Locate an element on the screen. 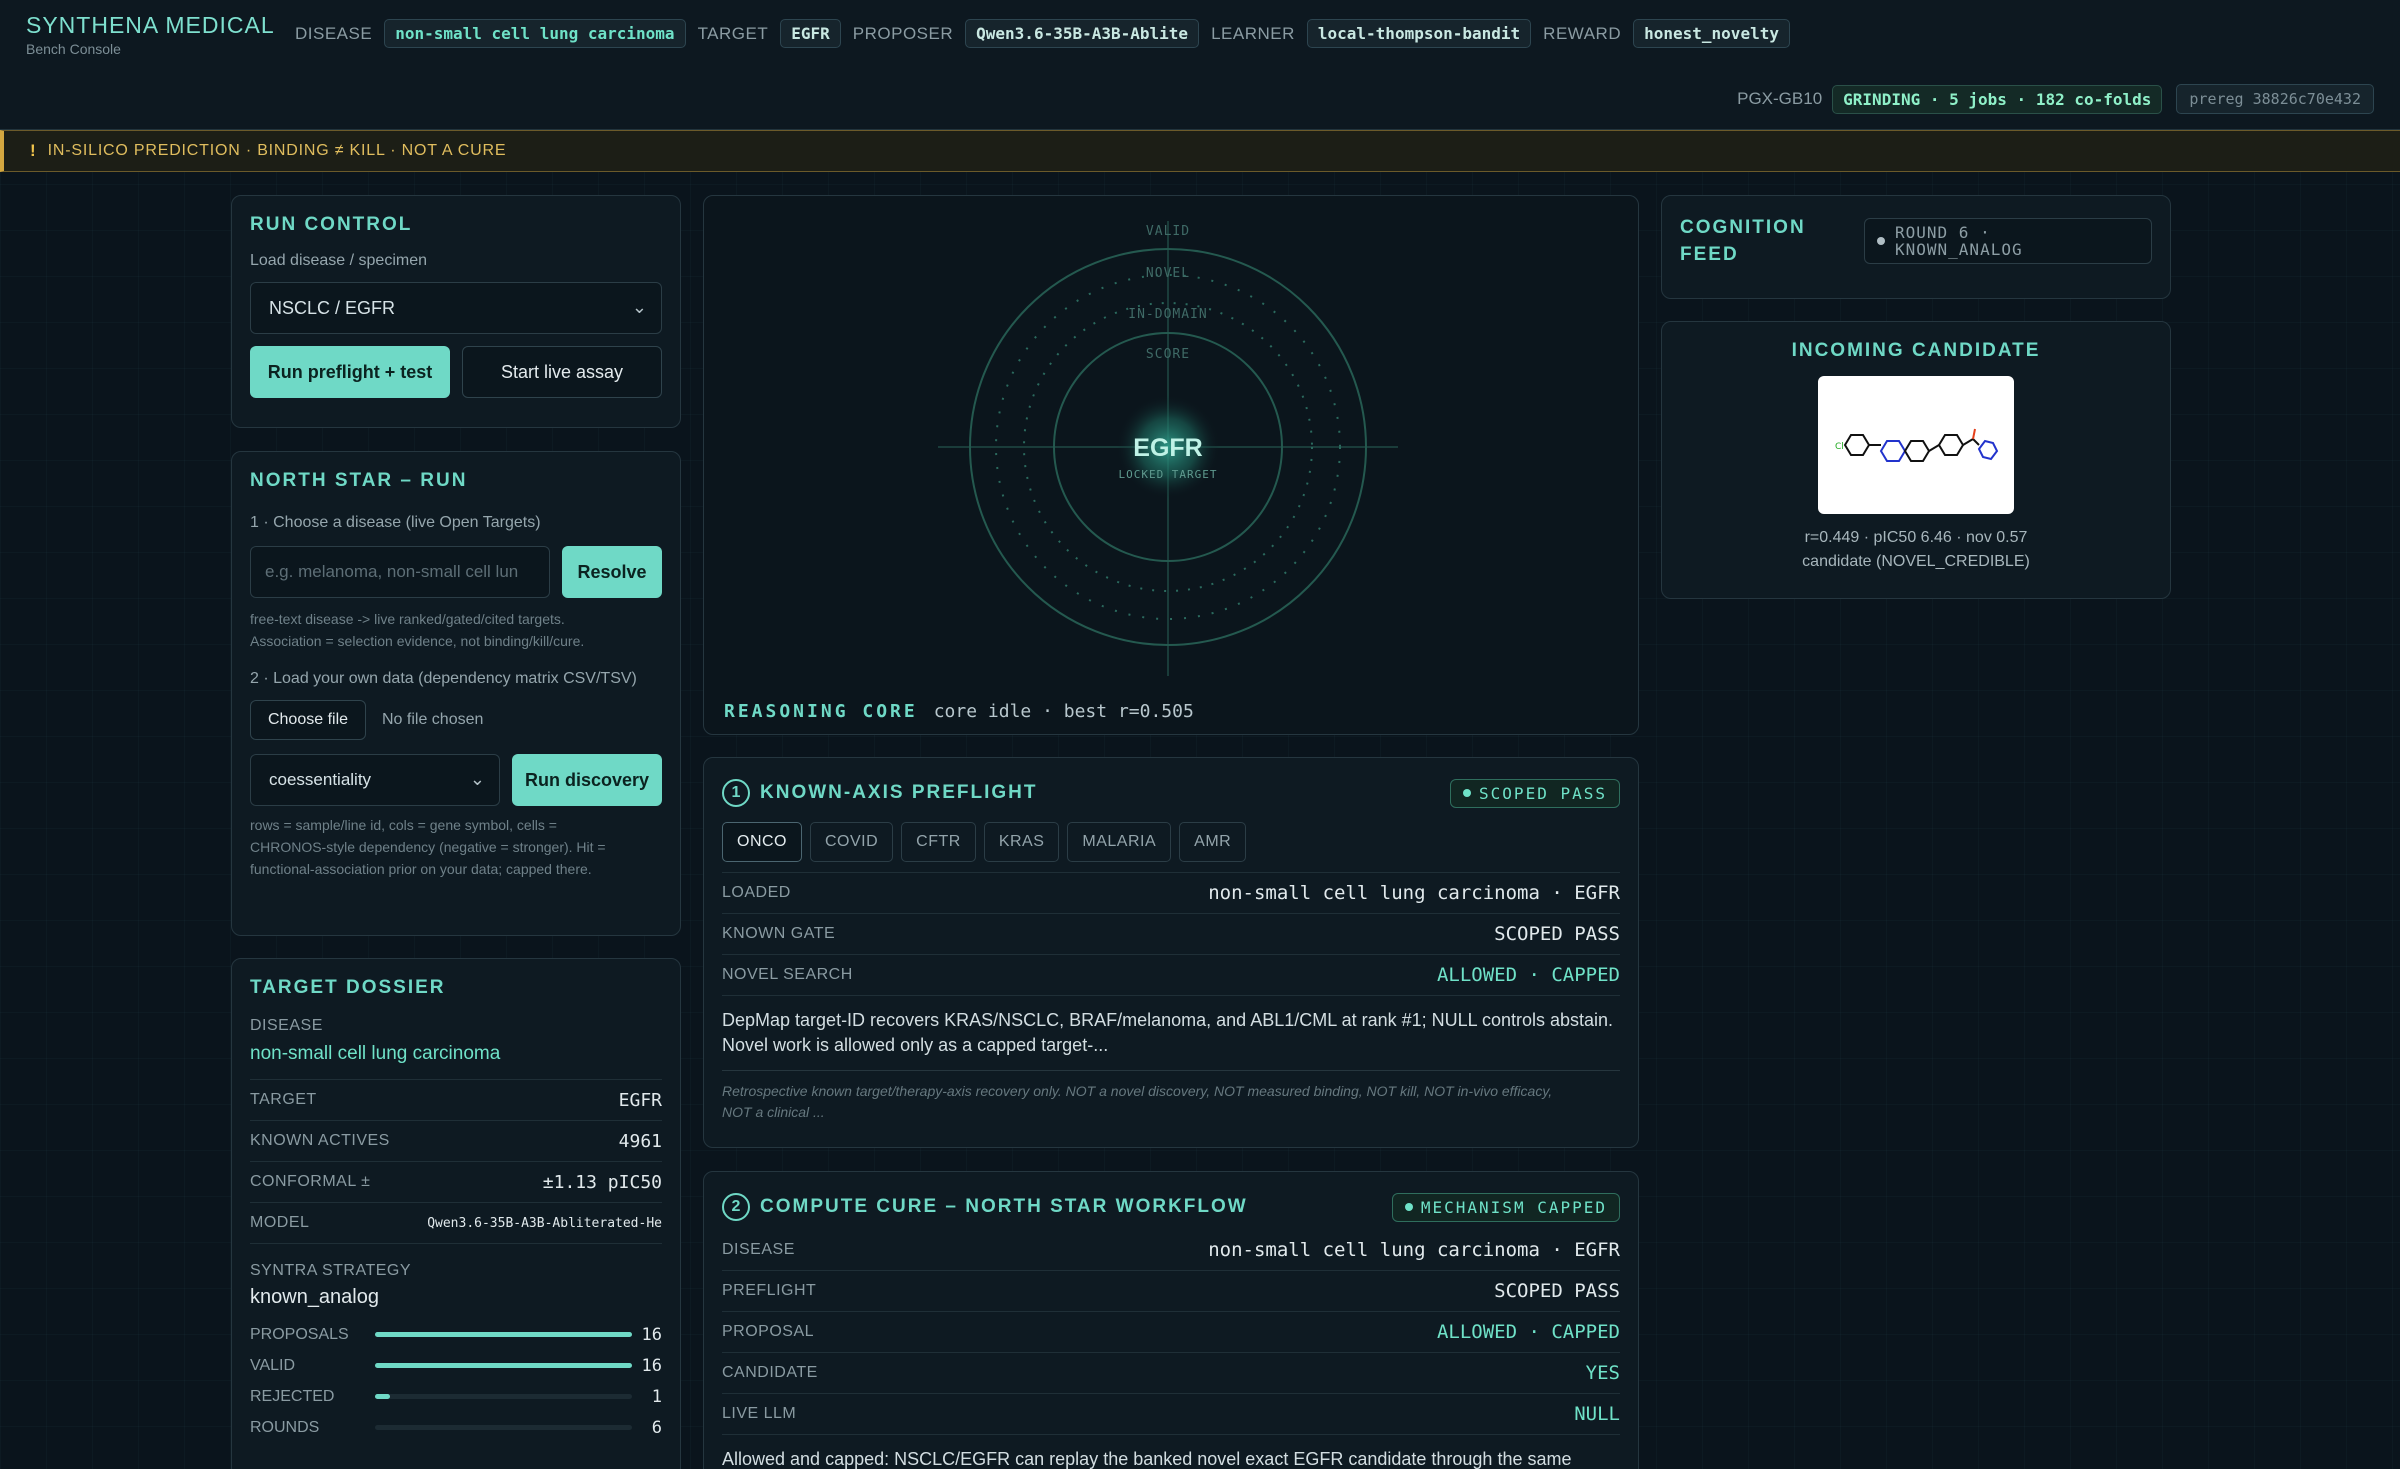  svg-text: Cl is located at coordinates (1839, 447).